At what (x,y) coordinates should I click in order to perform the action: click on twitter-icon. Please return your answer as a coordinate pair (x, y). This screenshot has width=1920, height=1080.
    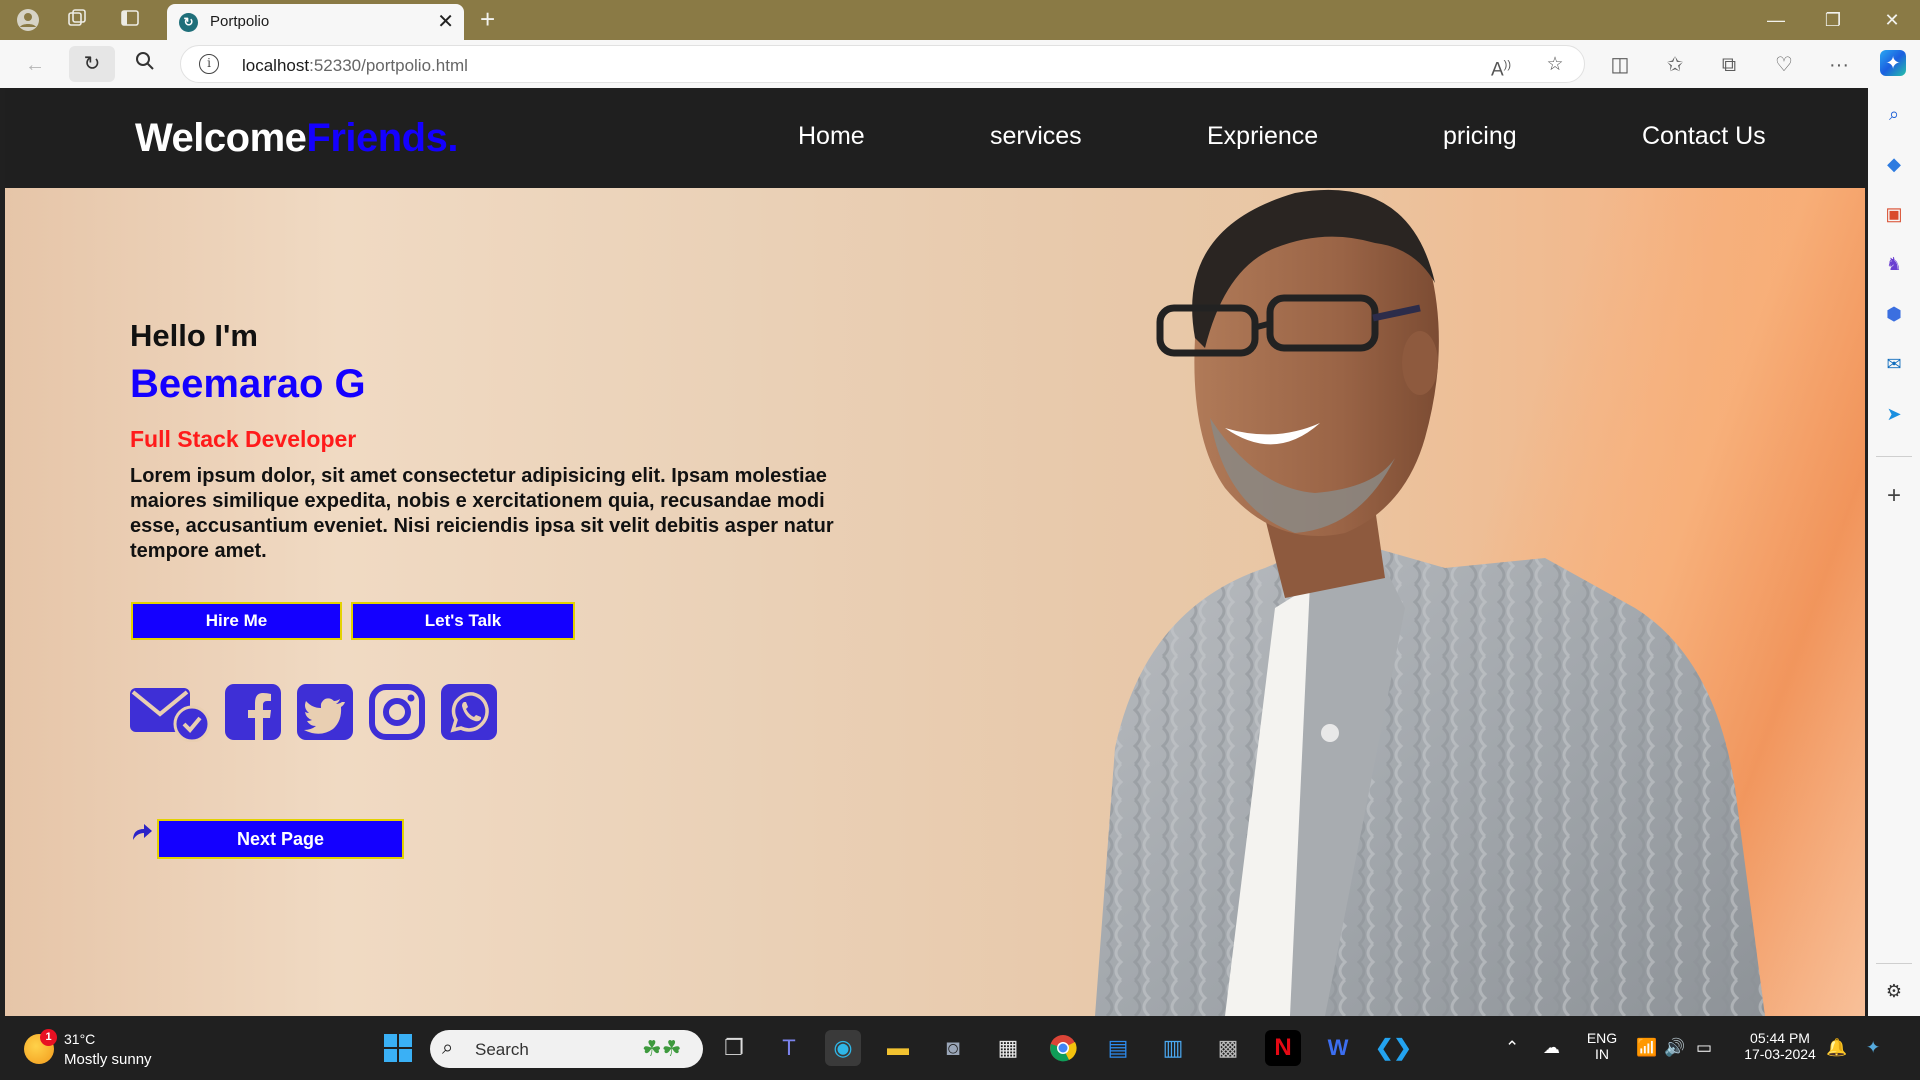
    Looking at the image, I should click on (325, 714).